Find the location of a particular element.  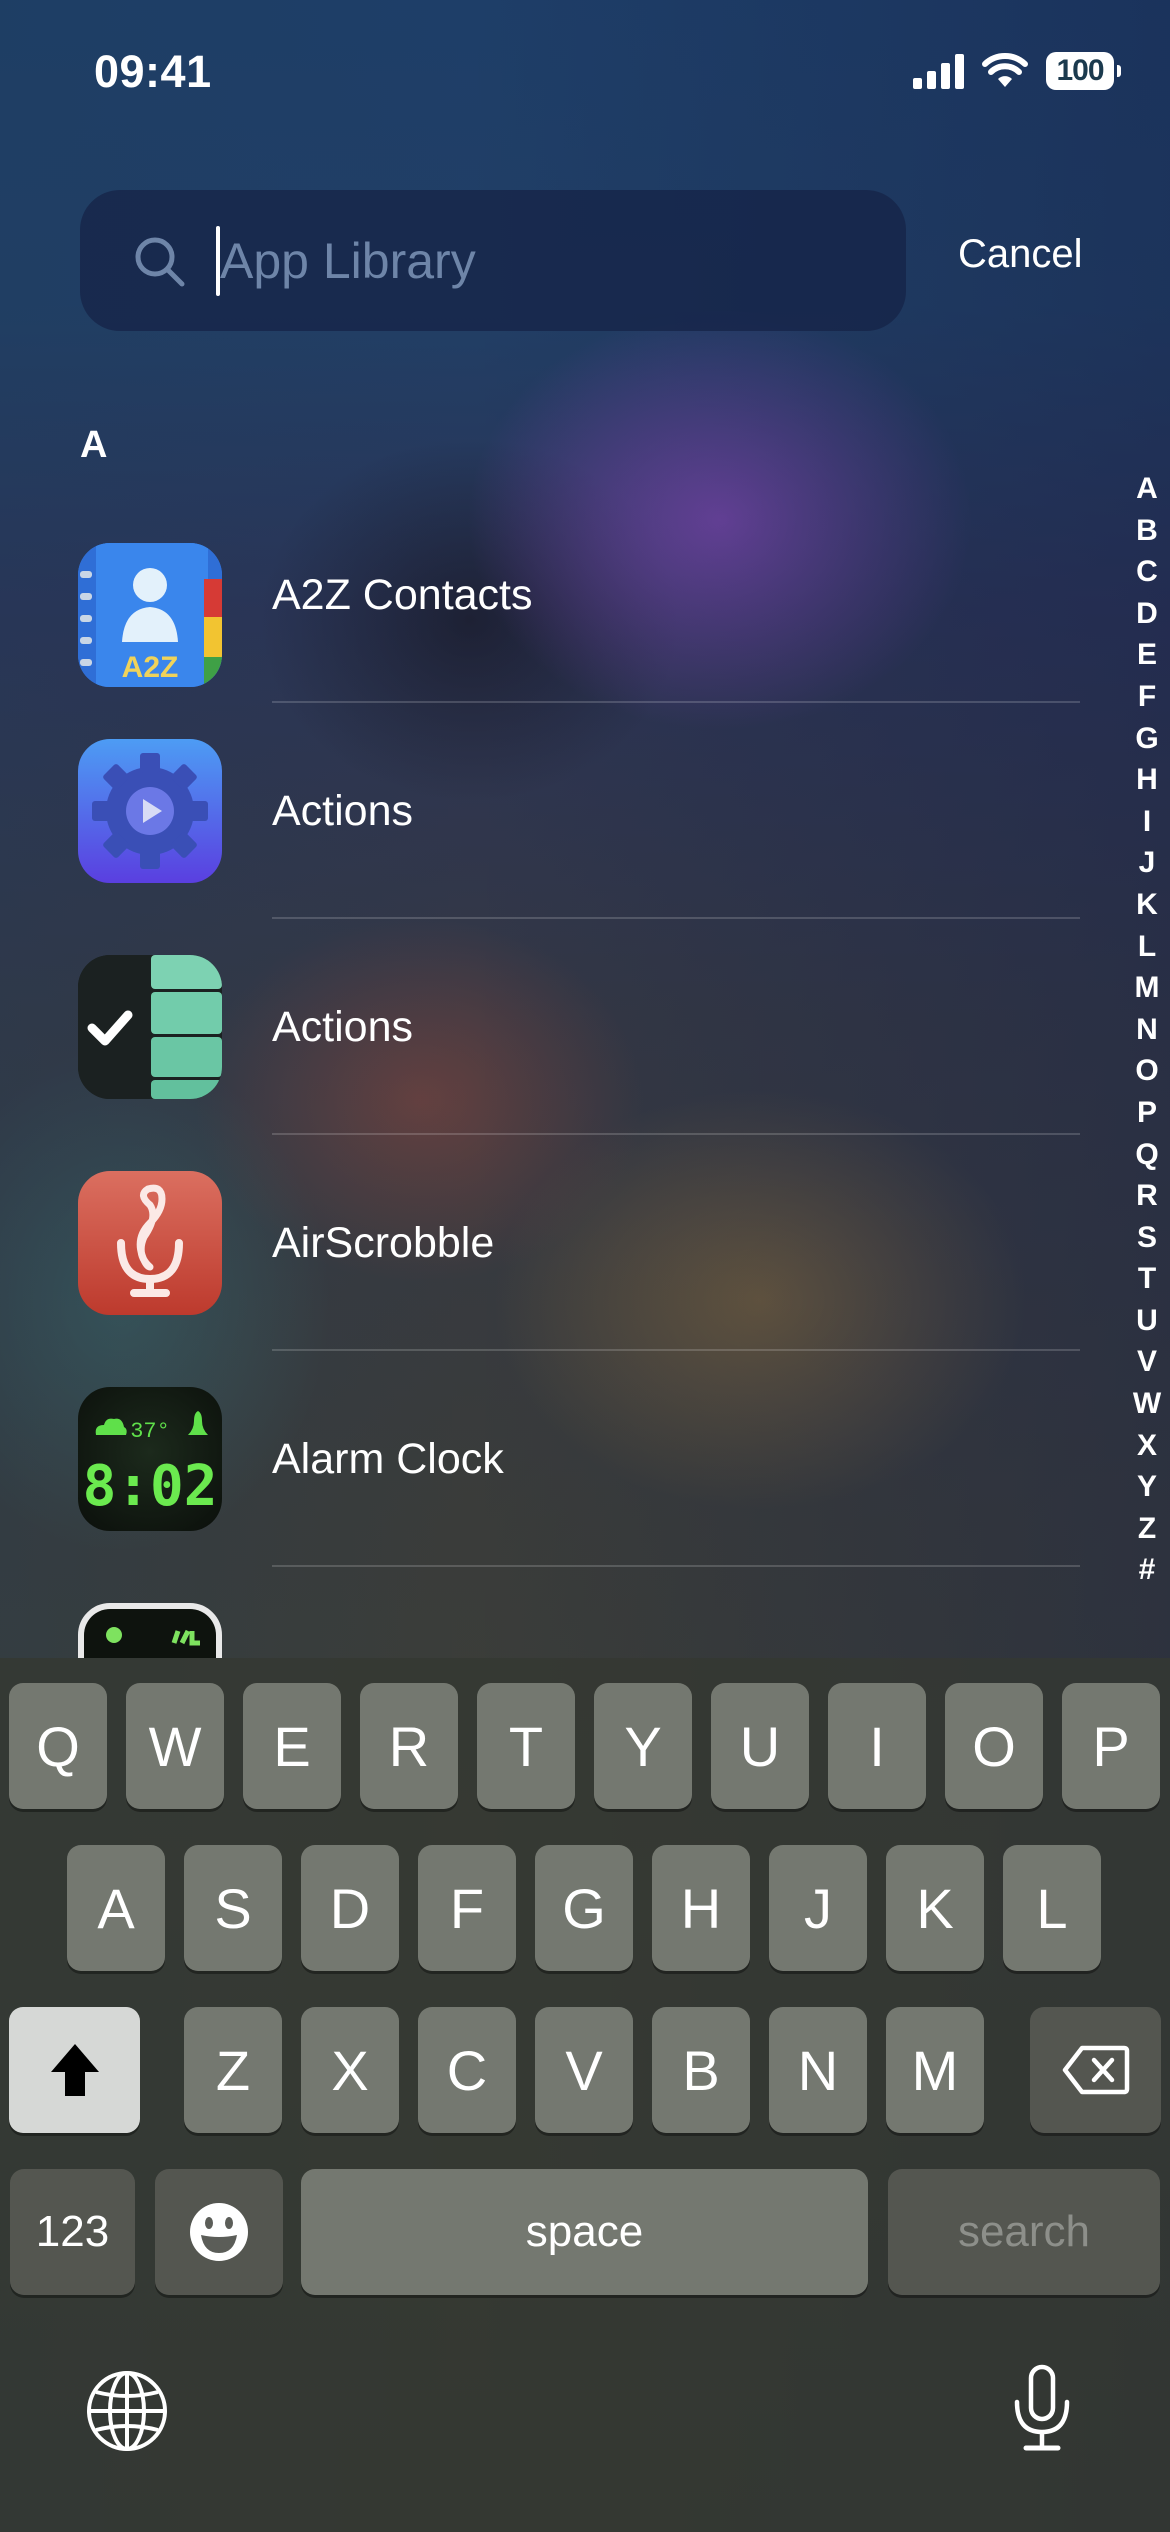

index-letter-p: P is located at coordinates (1147, 1113).